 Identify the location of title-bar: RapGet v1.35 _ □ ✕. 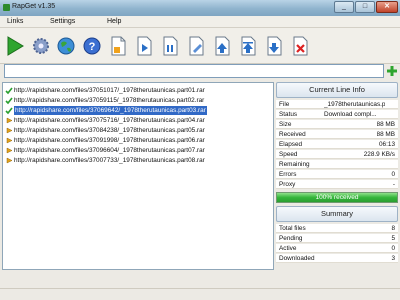
(200, 8).